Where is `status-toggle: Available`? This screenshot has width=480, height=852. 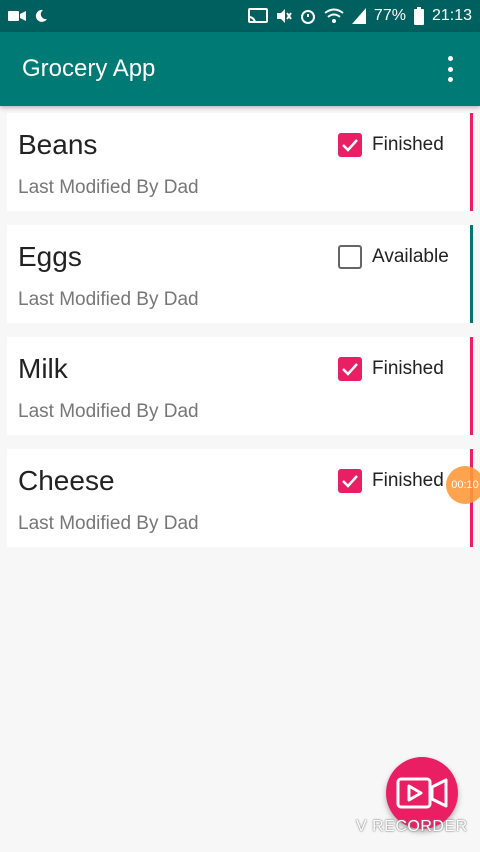
status-toggle: Available is located at coordinates (393, 257).